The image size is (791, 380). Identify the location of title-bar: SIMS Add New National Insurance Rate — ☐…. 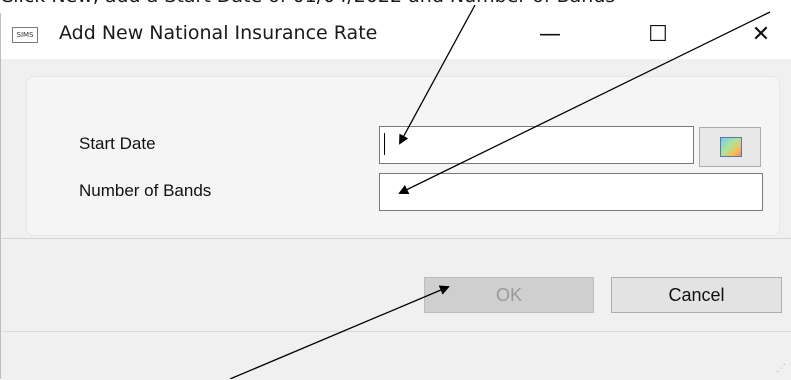
(396, 36).